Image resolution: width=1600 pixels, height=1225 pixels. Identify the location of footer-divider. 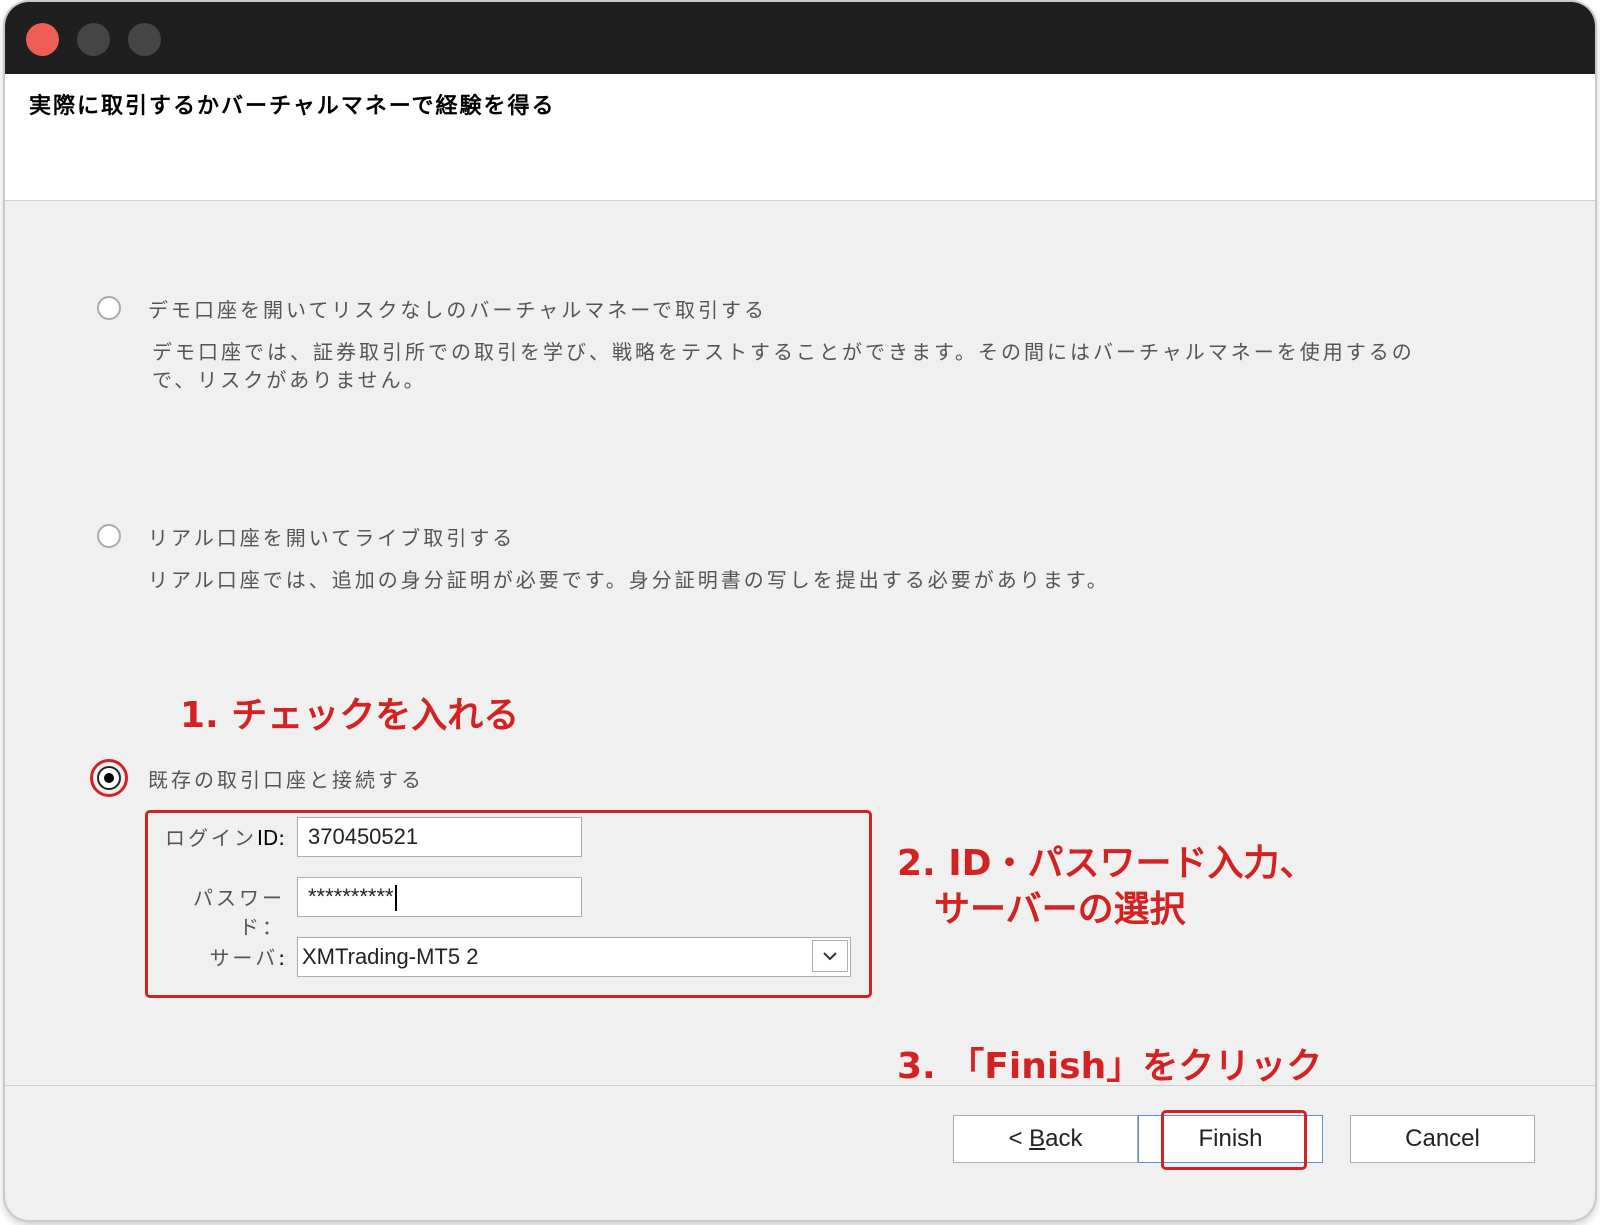
(800, 1085).